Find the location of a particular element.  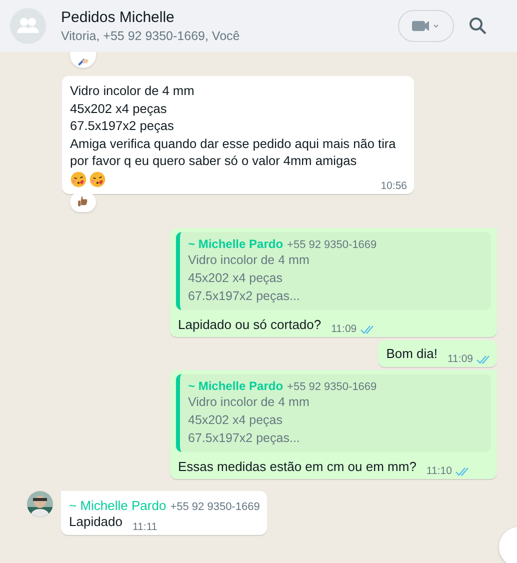

video-camera-icon is located at coordinates (426, 26).